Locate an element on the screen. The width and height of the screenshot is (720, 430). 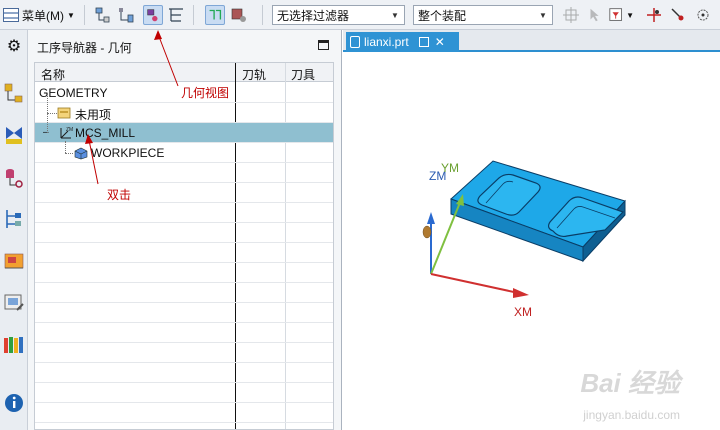
part-file-icon is located at coordinates (355, 42).